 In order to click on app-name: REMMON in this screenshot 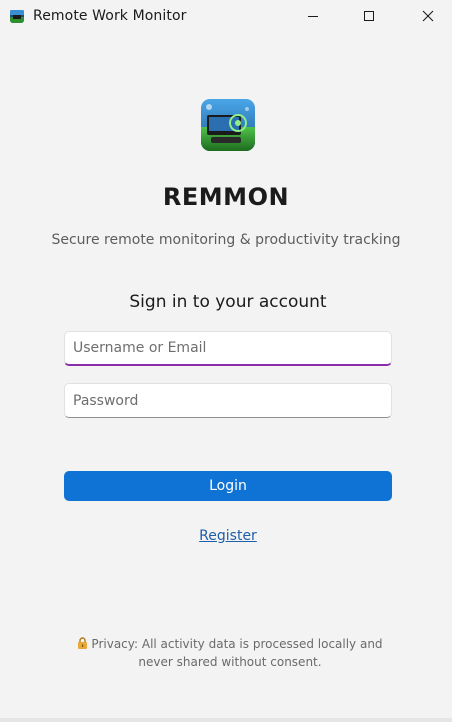, I will do `click(226, 197)`.